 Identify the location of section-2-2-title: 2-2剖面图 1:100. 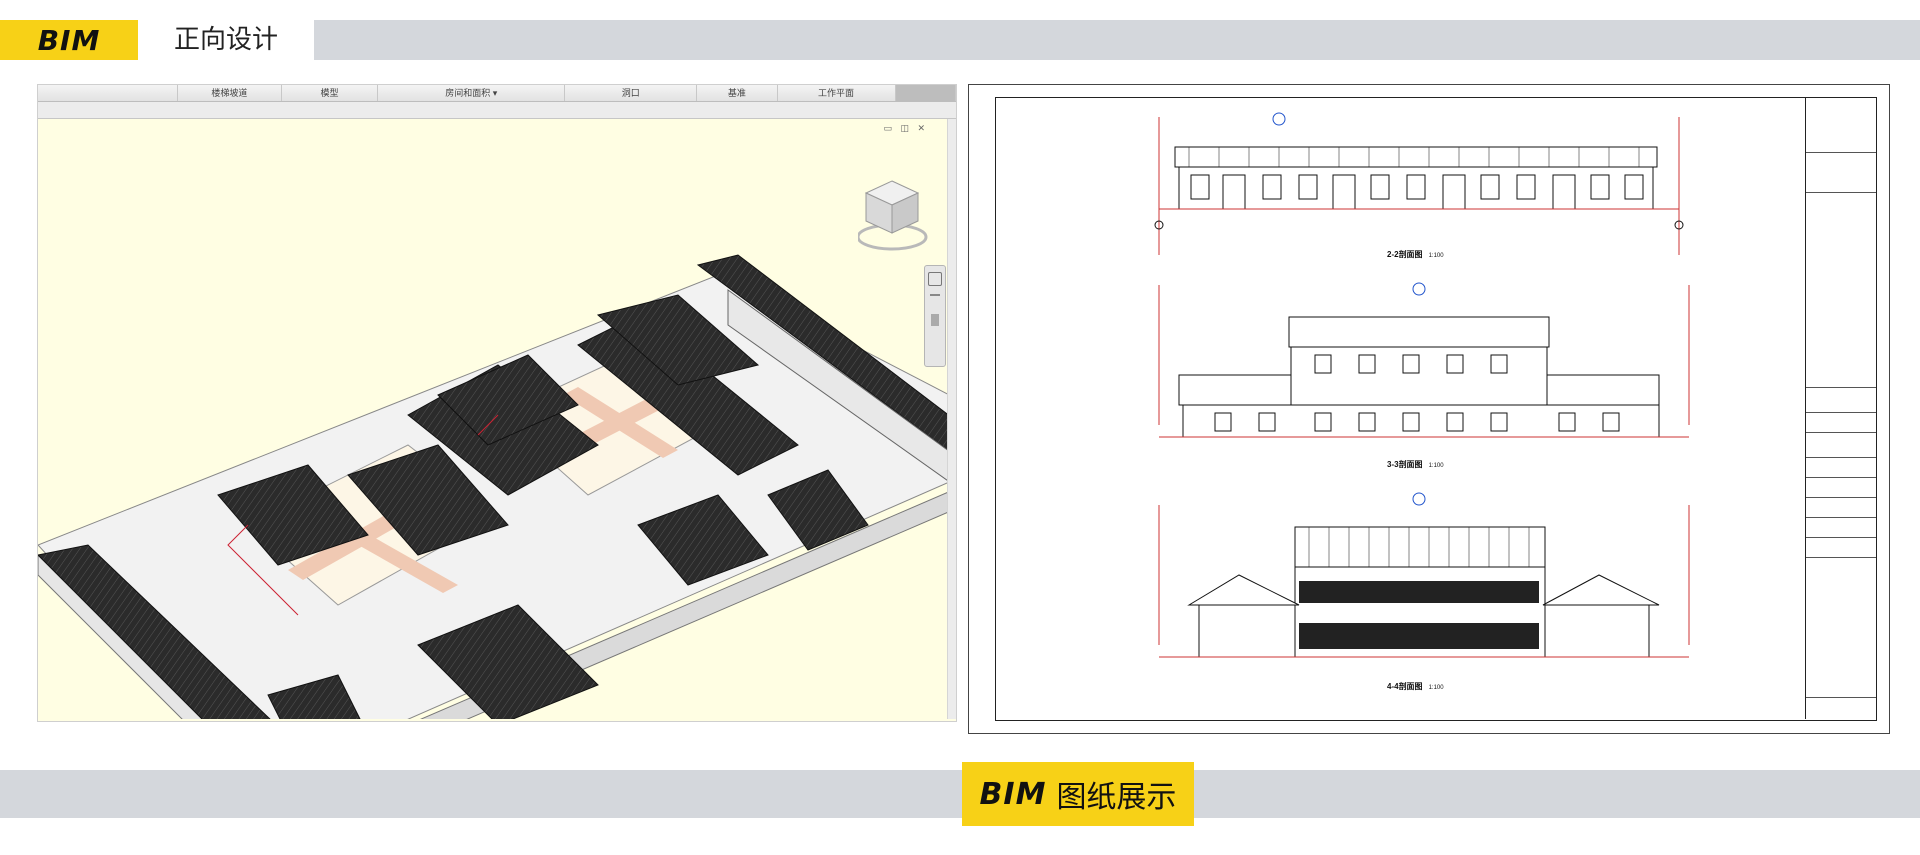
(1415, 254).